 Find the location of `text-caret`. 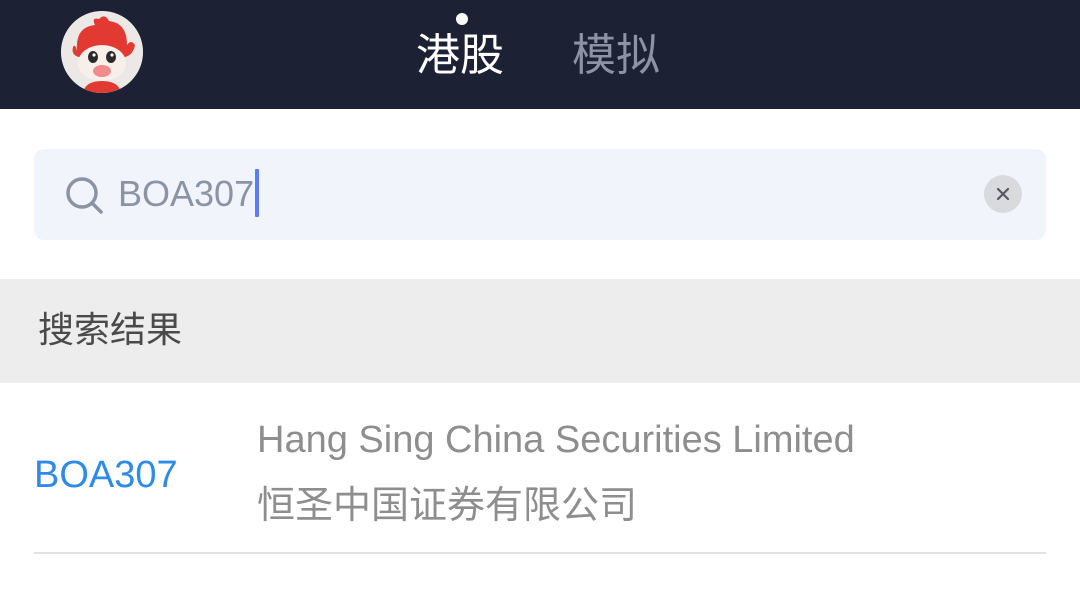

text-caret is located at coordinates (257, 193).